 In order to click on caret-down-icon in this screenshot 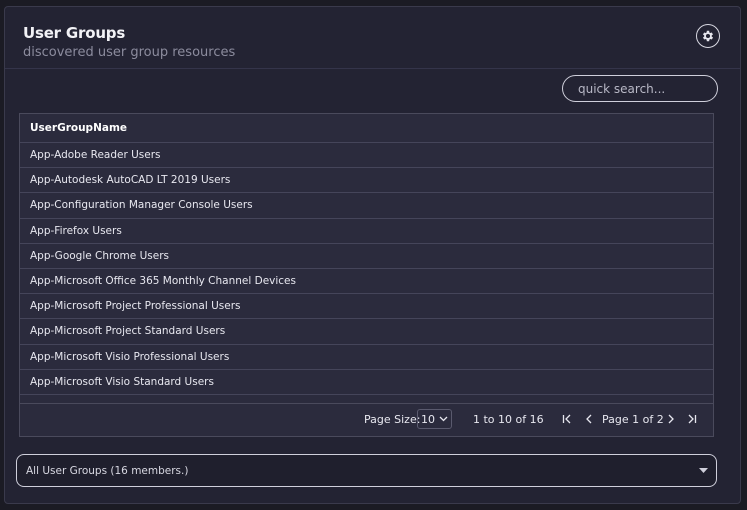, I will do `click(703, 470)`.